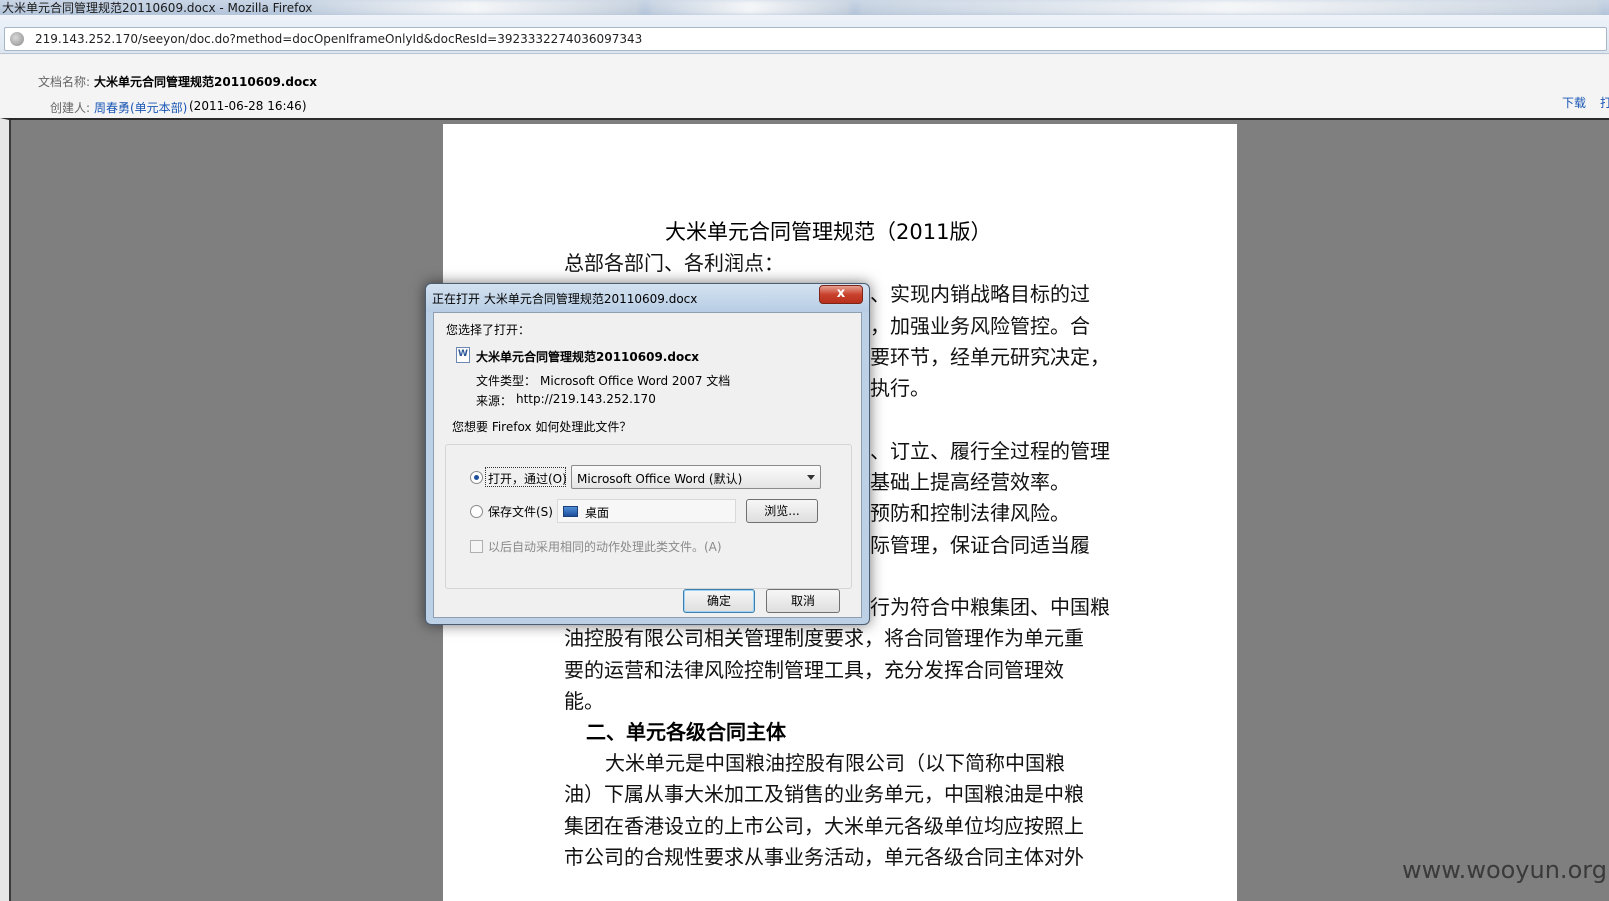  Describe the element at coordinates (597, 513) in the screenshot. I see `save-folder-value: 桌面` at that location.